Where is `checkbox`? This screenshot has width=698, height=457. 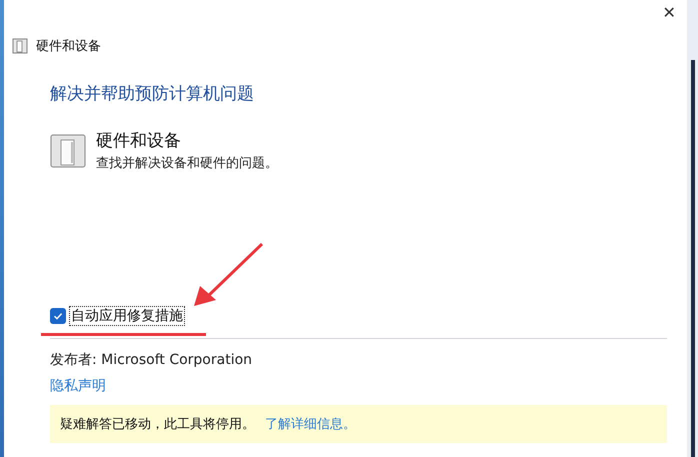
checkbox is located at coordinates (58, 316).